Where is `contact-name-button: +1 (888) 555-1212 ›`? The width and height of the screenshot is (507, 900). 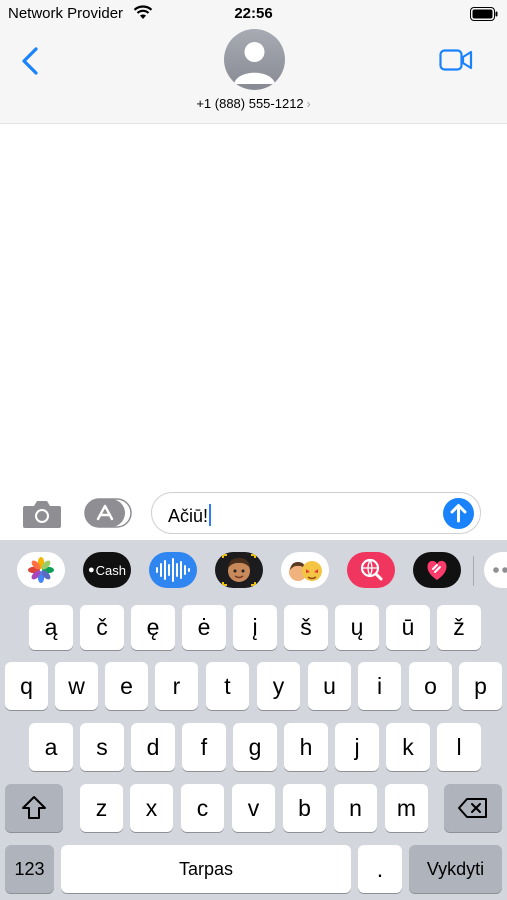 contact-name-button: +1 (888) 555-1212 › is located at coordinates (253, 103).